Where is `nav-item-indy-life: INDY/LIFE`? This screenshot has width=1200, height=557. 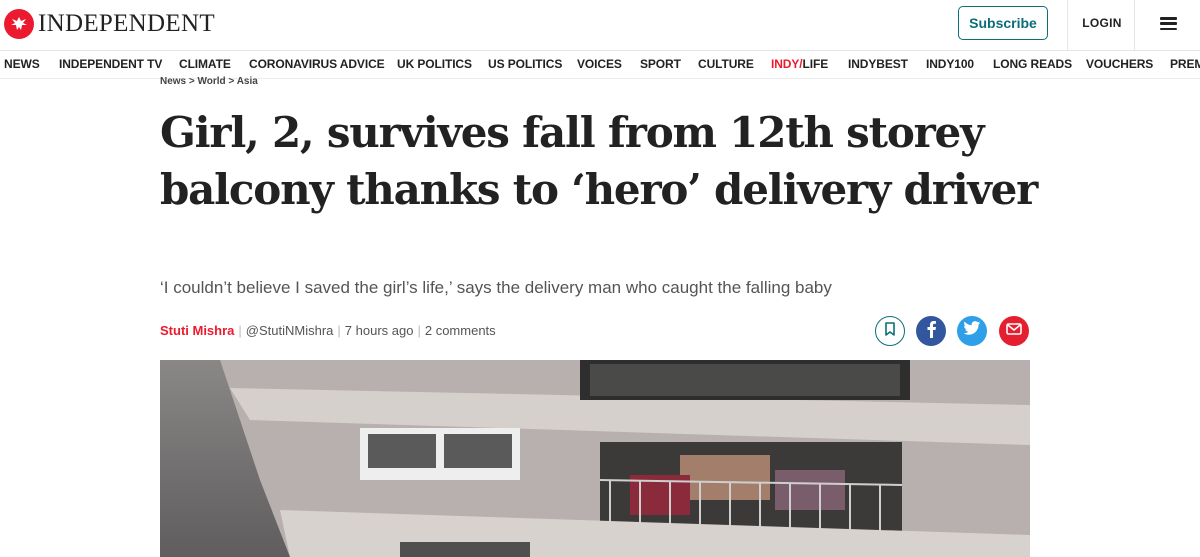 nav-item-indy-life: INDY/LIFE is located at coordinates (799, 64).